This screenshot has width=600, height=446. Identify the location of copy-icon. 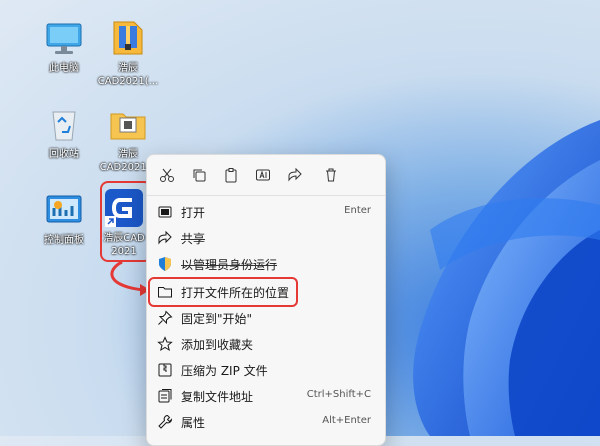
(199, 175).